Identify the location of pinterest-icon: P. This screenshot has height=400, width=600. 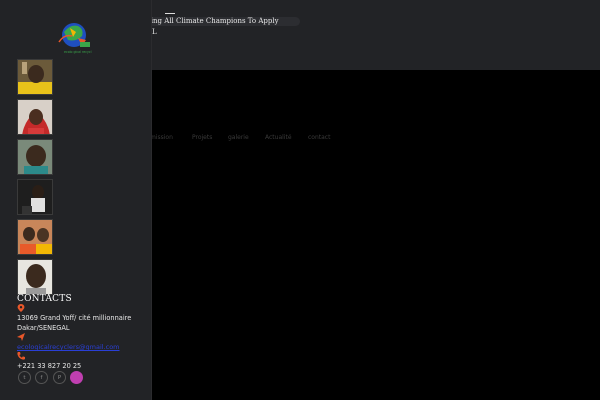
(59, 377).